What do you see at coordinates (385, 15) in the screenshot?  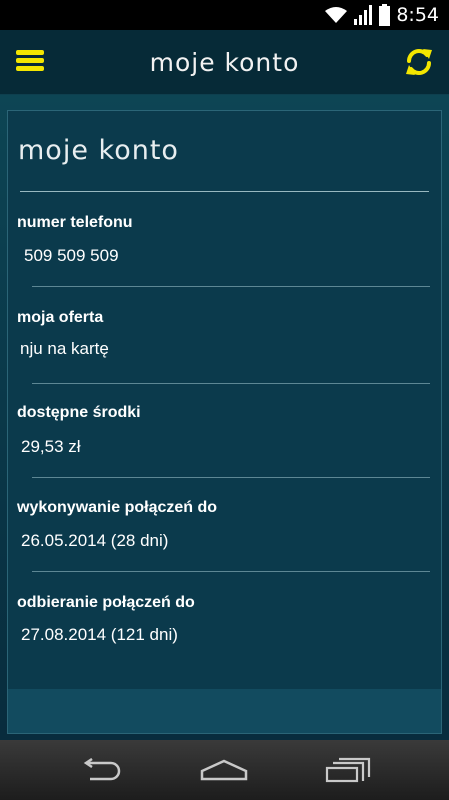 I see `battery-icon` at bounding box center [385, 15].